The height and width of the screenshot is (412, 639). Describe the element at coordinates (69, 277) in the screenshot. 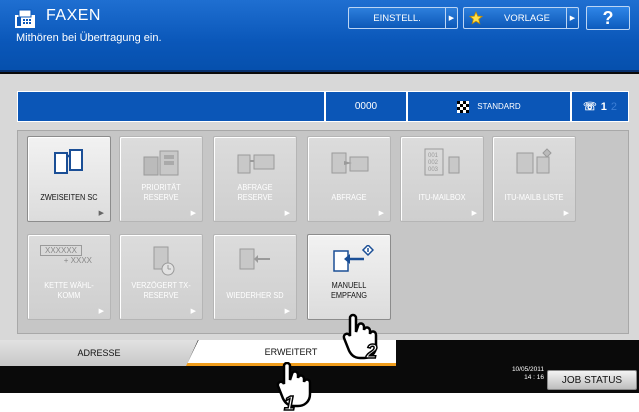

I see `tile-kette-waehl-komm: XXXXXX + XXXX KETTE WÄHL-KOMM ▶` at that location.